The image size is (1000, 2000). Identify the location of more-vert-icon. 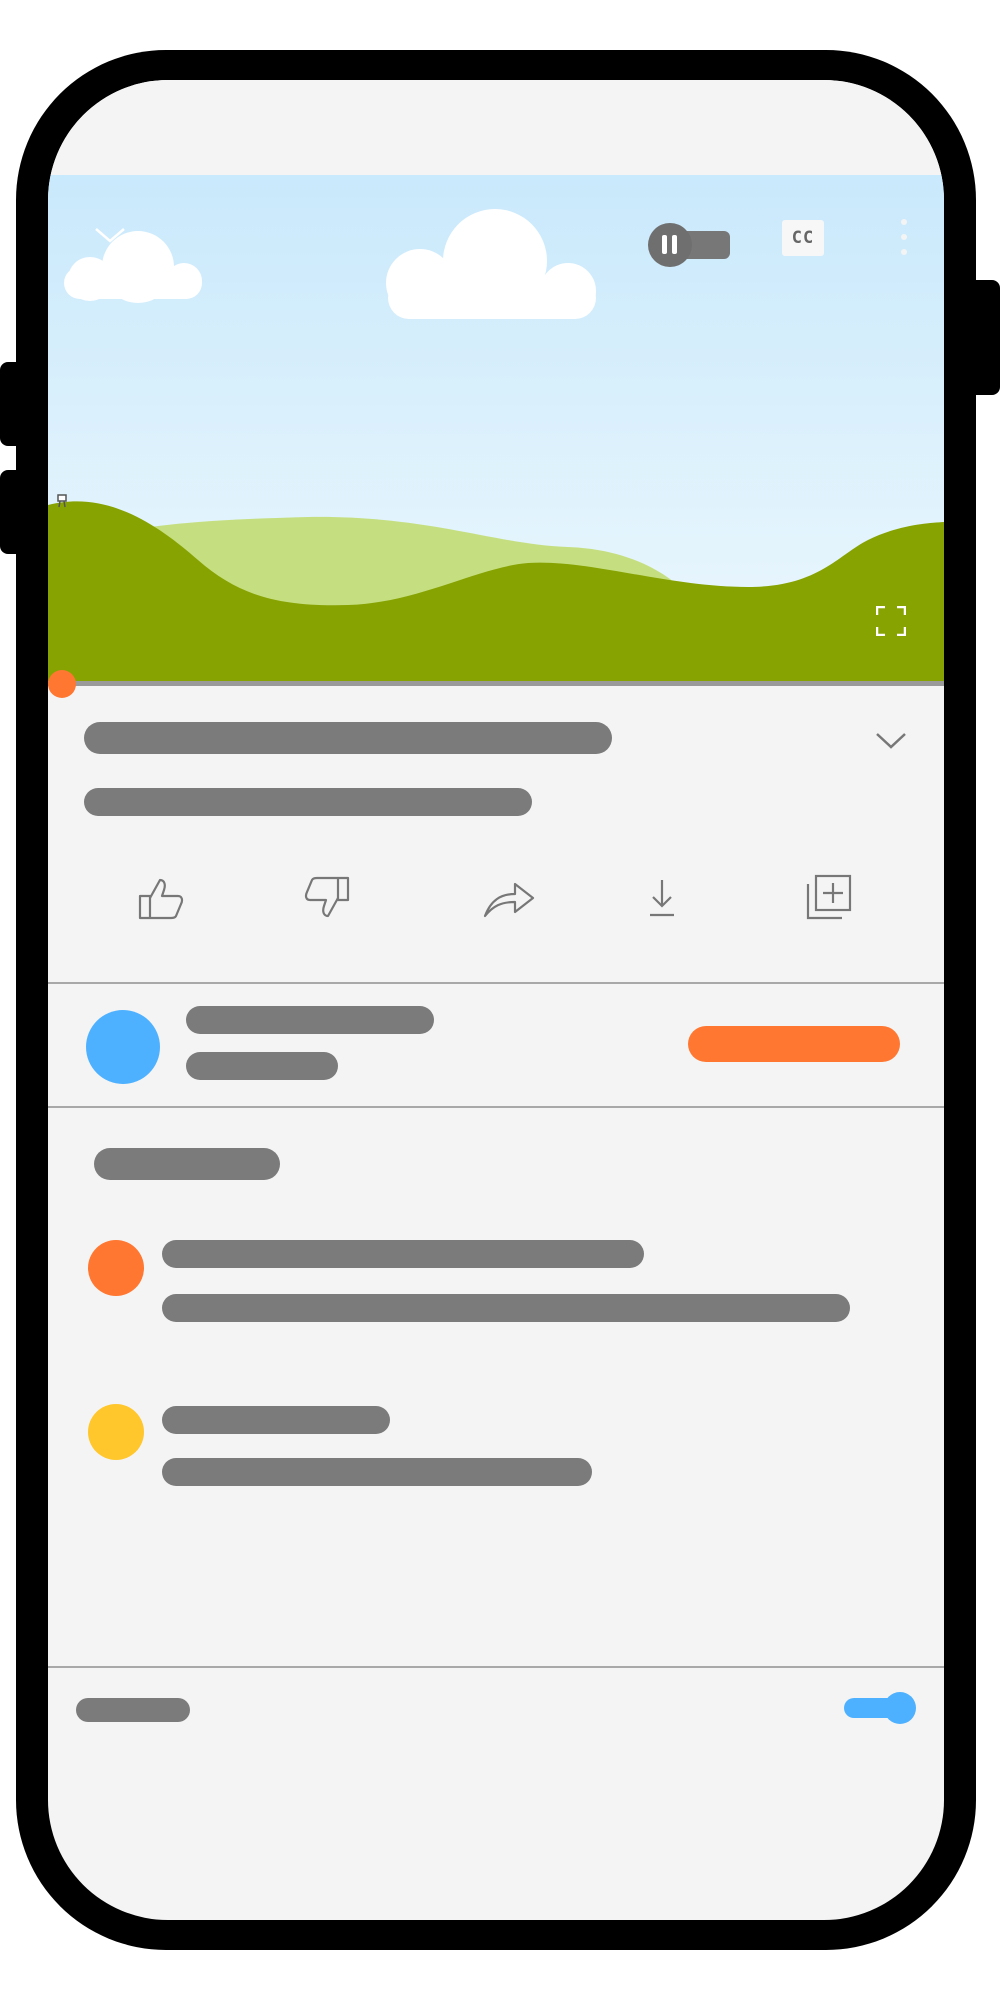
(904, 238).